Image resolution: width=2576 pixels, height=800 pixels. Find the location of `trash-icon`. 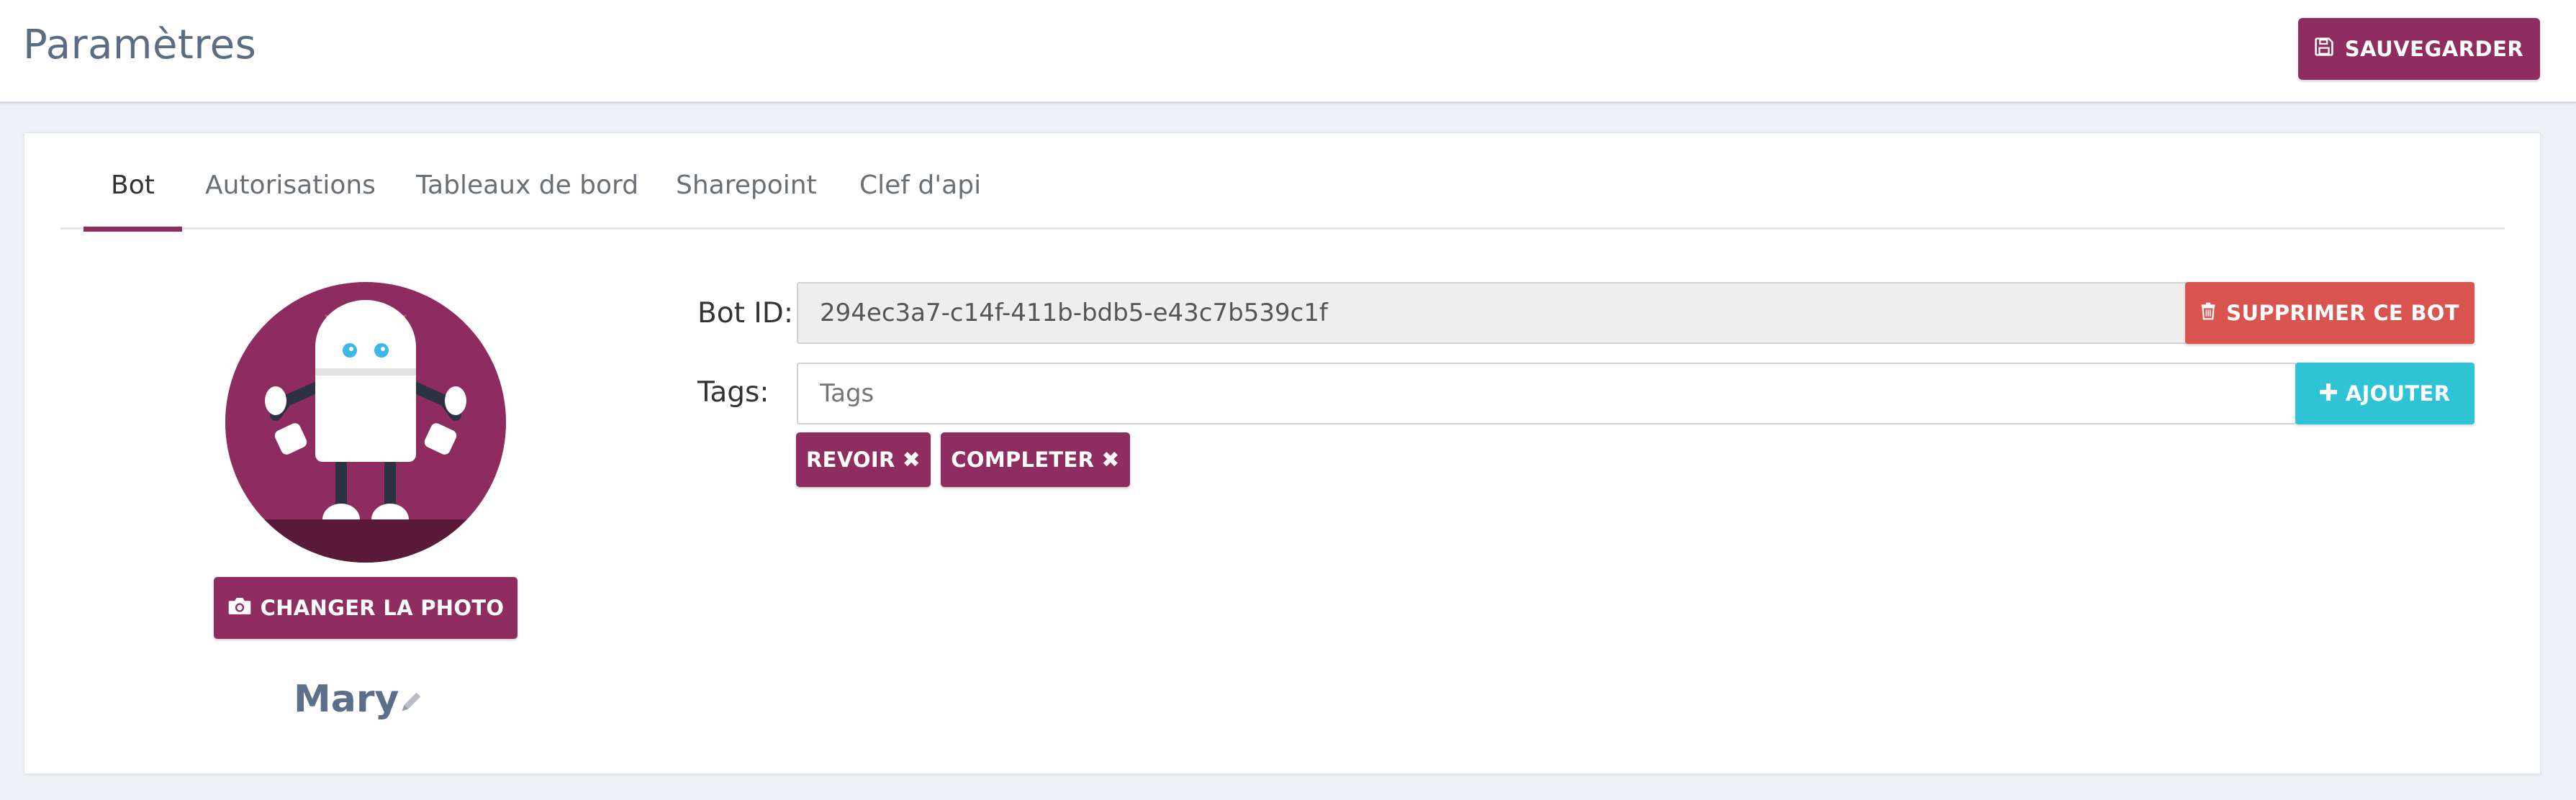

trash-icon is located at coordinates (2208, 313).